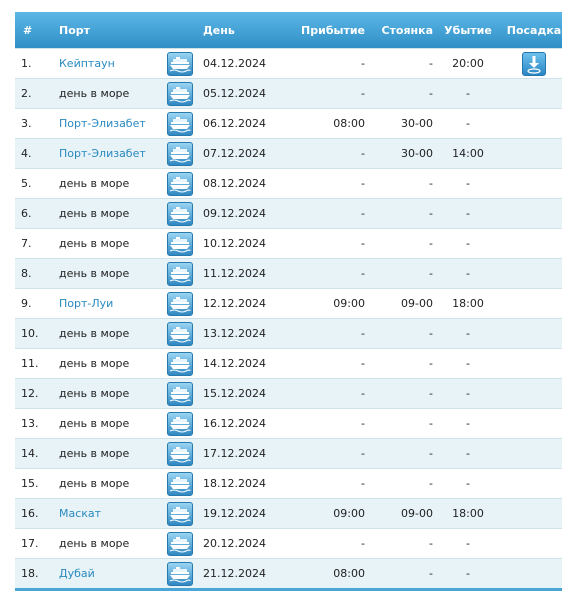  I want to click on boarding-icon, so click(534, 63).